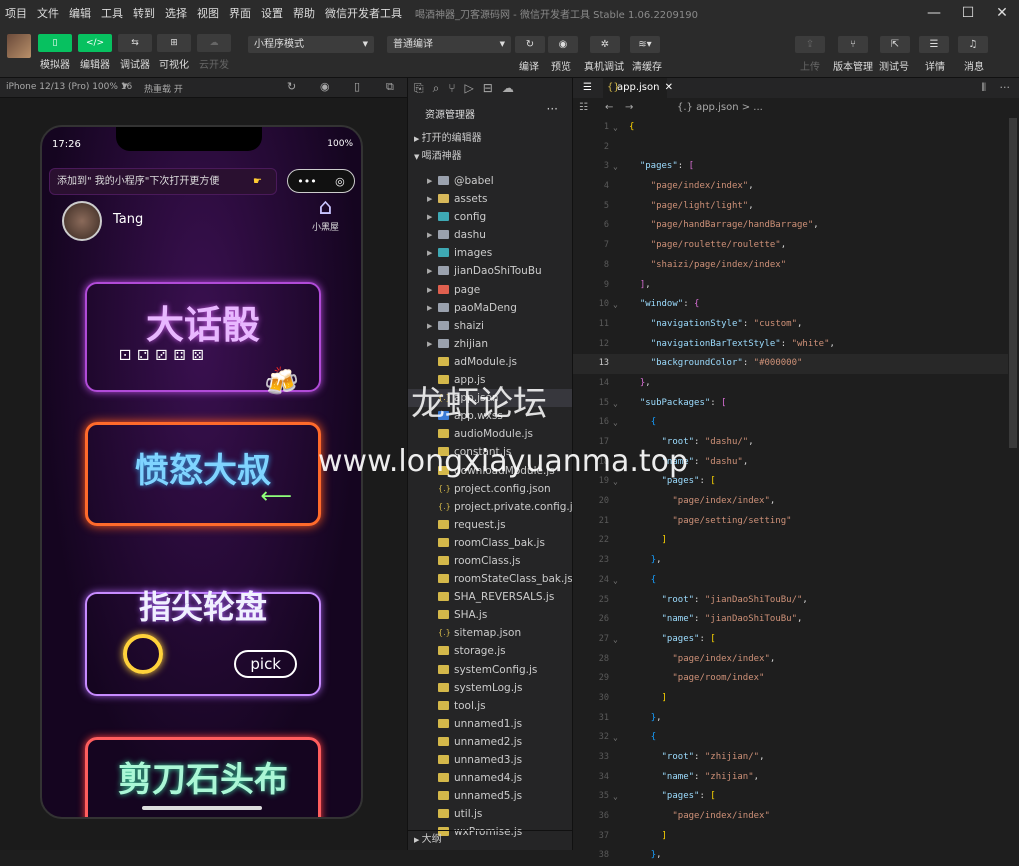  I want to click on more-button: •••, so click(306, 181).